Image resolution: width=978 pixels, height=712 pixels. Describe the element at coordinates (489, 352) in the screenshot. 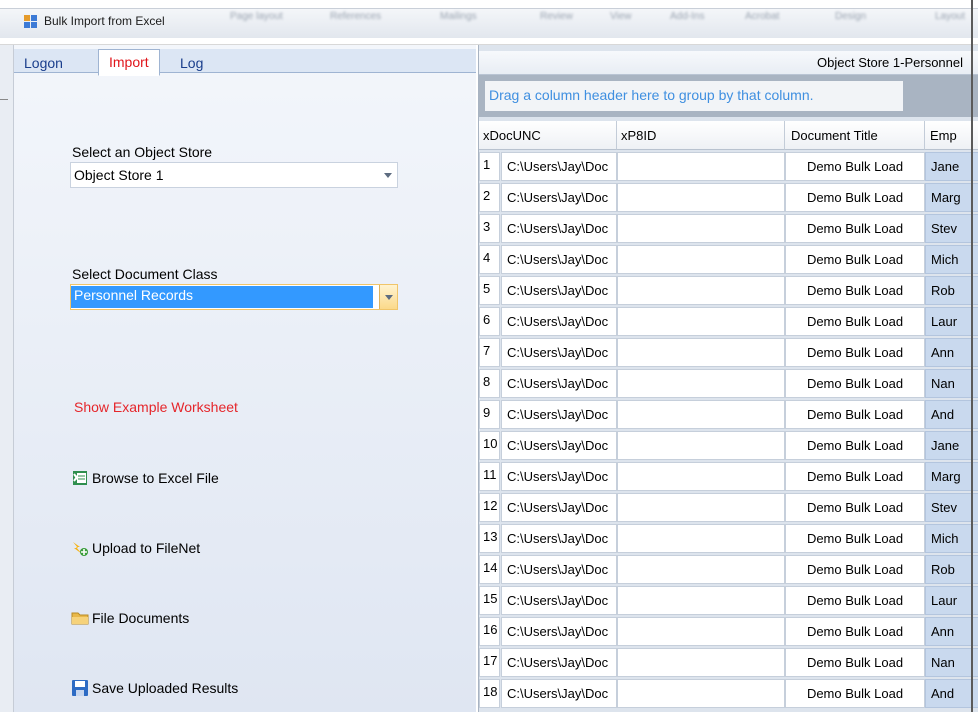

I see `row-number: 7` at that location.